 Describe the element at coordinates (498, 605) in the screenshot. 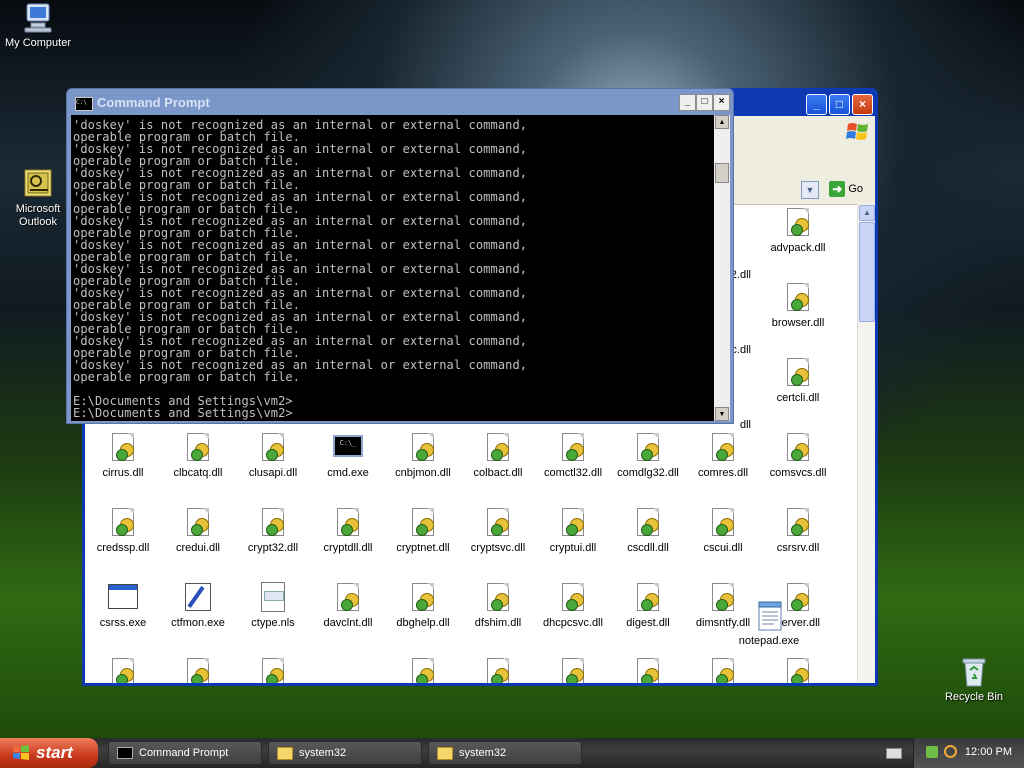

I see `file-item: dfshim.dll` at that location.